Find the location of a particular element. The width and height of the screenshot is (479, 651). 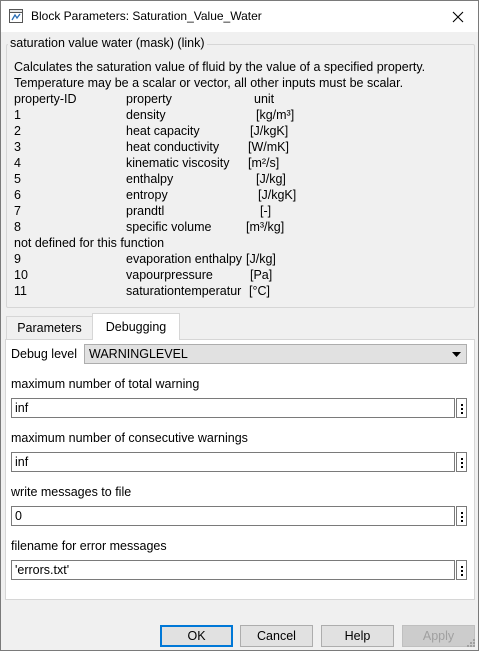

row-property: heat capacity is located at coordinates (163, 131).